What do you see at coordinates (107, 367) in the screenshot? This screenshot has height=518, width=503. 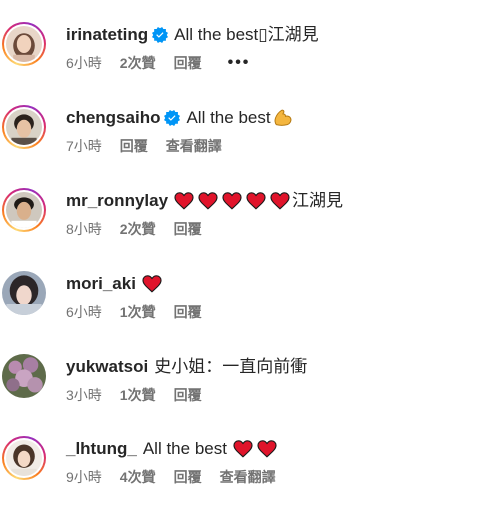 I see `username: yukwatsoi` at bounding box center [107, 367].